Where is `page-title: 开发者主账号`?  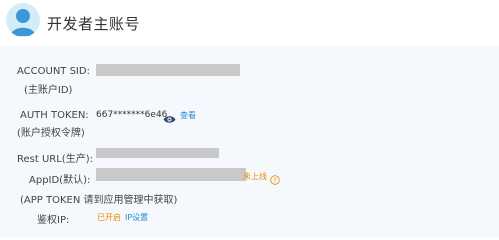 page-title: 开发者主账号 is located at coordinates (94, 24).